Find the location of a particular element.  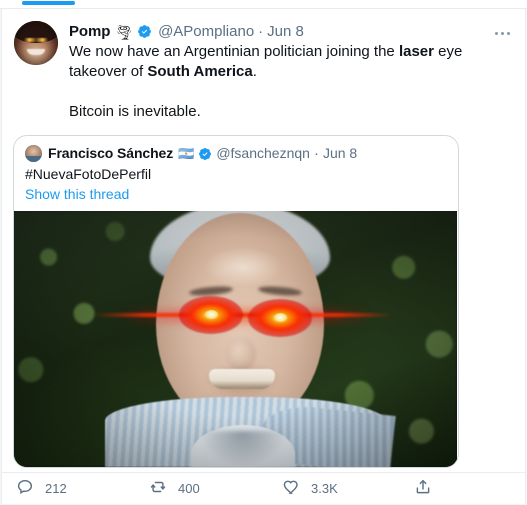

tweet-date: Jun 8 is located at coordinates (285, 31).